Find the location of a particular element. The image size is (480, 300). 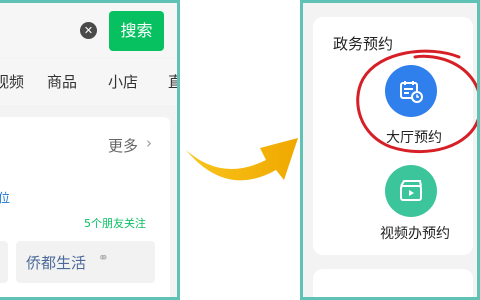

chip-partial is located at coordinates (4, 262).